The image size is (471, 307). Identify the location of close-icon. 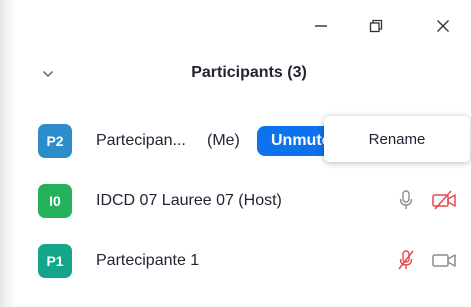
(443, 26).